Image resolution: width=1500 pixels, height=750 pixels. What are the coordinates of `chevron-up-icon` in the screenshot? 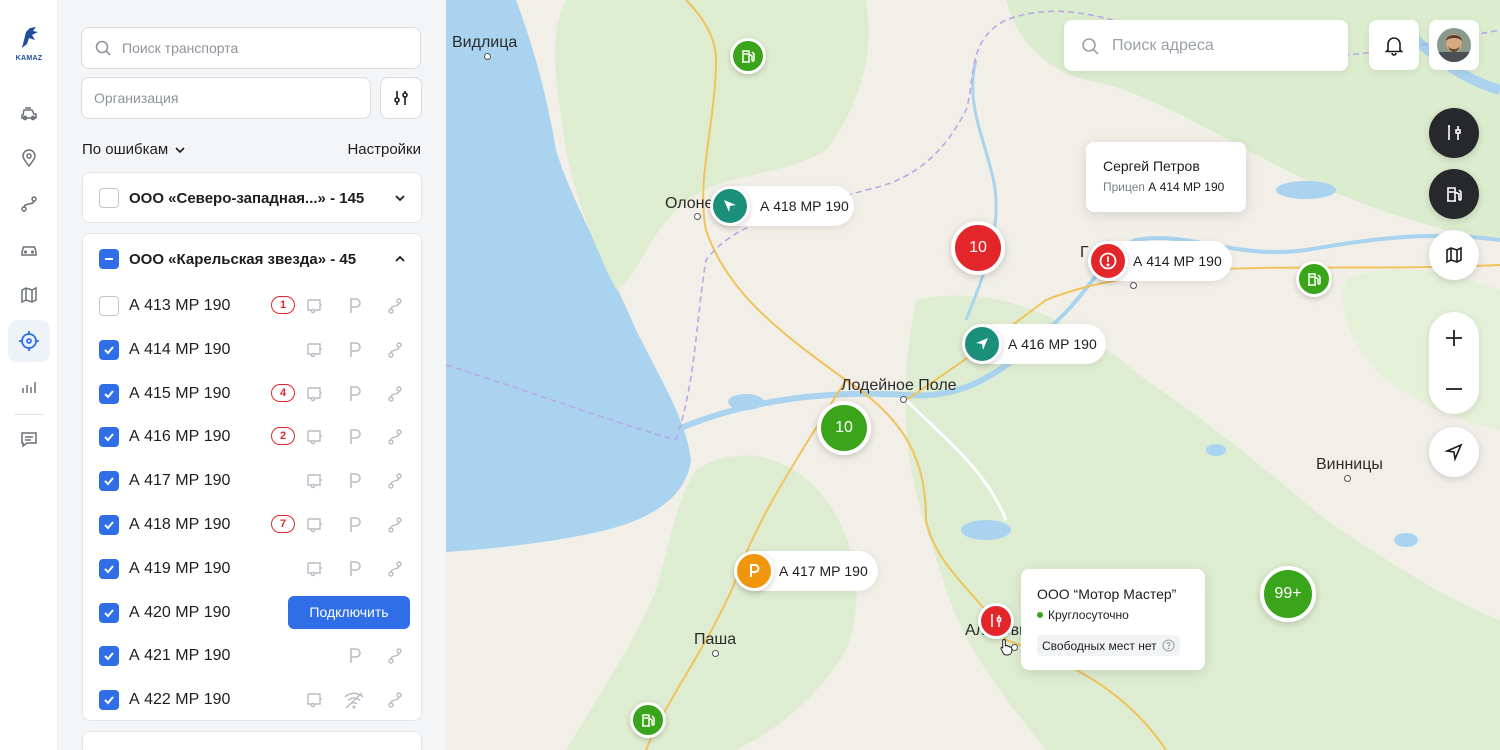 It's located at (400, 259).